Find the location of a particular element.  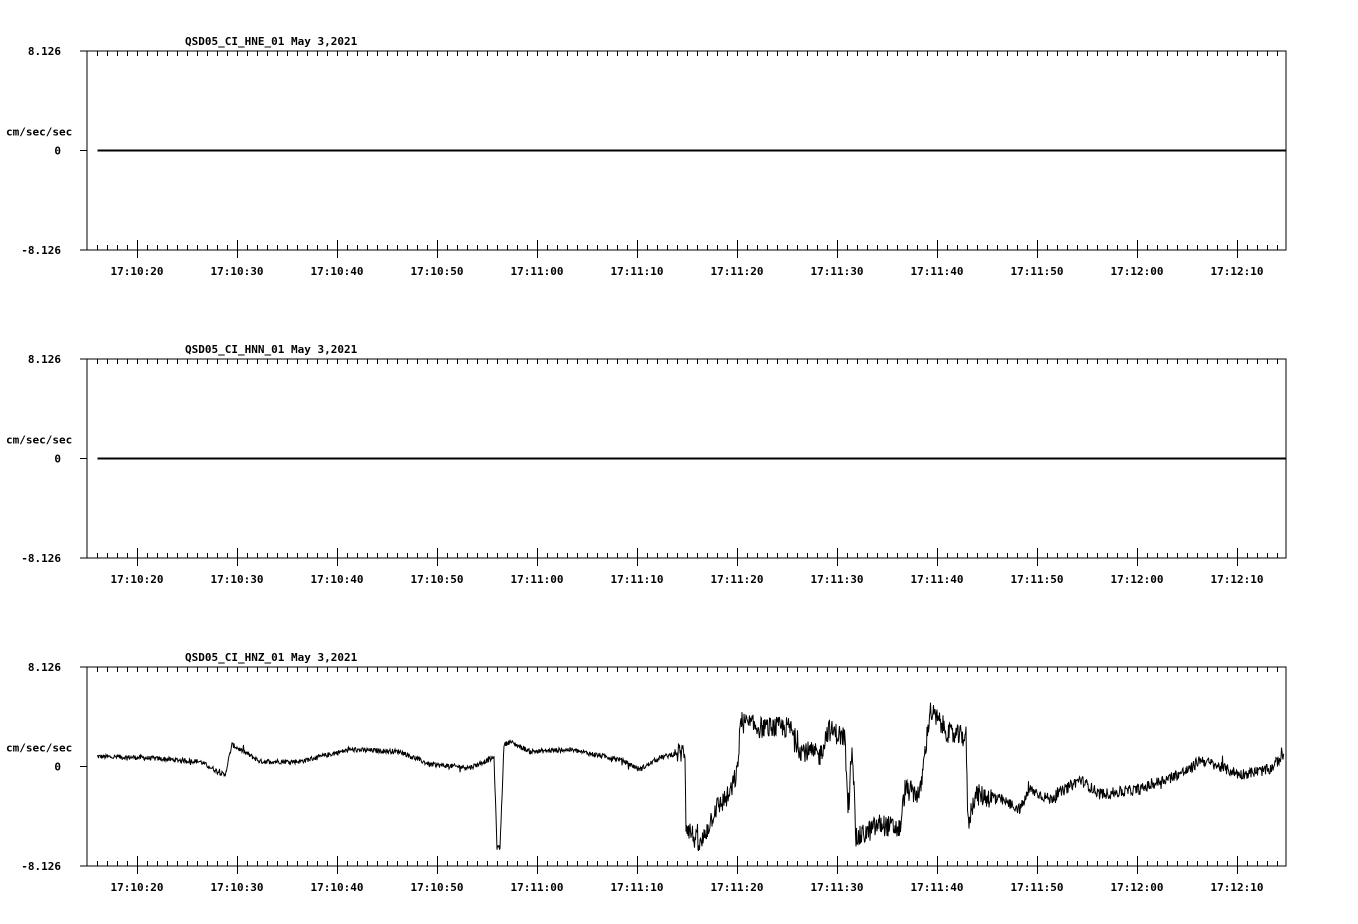

plot-title: QSD05_CI_HNZ_01 May 3,2021 is located at coordinates (271, 657).